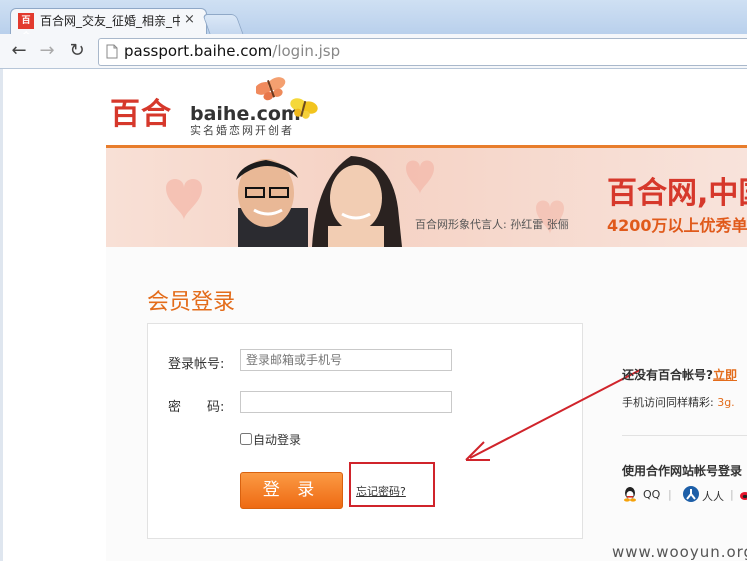  Describe the element at coordinates (191, 20) in the screenshot. I see `tab-close-icon: ×` at that location.